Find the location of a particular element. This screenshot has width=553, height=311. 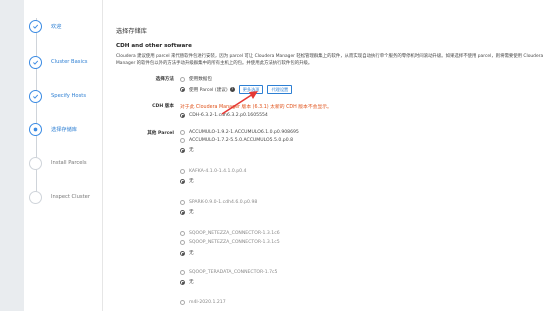

current-step-icon is located at coordinates (35, 129).